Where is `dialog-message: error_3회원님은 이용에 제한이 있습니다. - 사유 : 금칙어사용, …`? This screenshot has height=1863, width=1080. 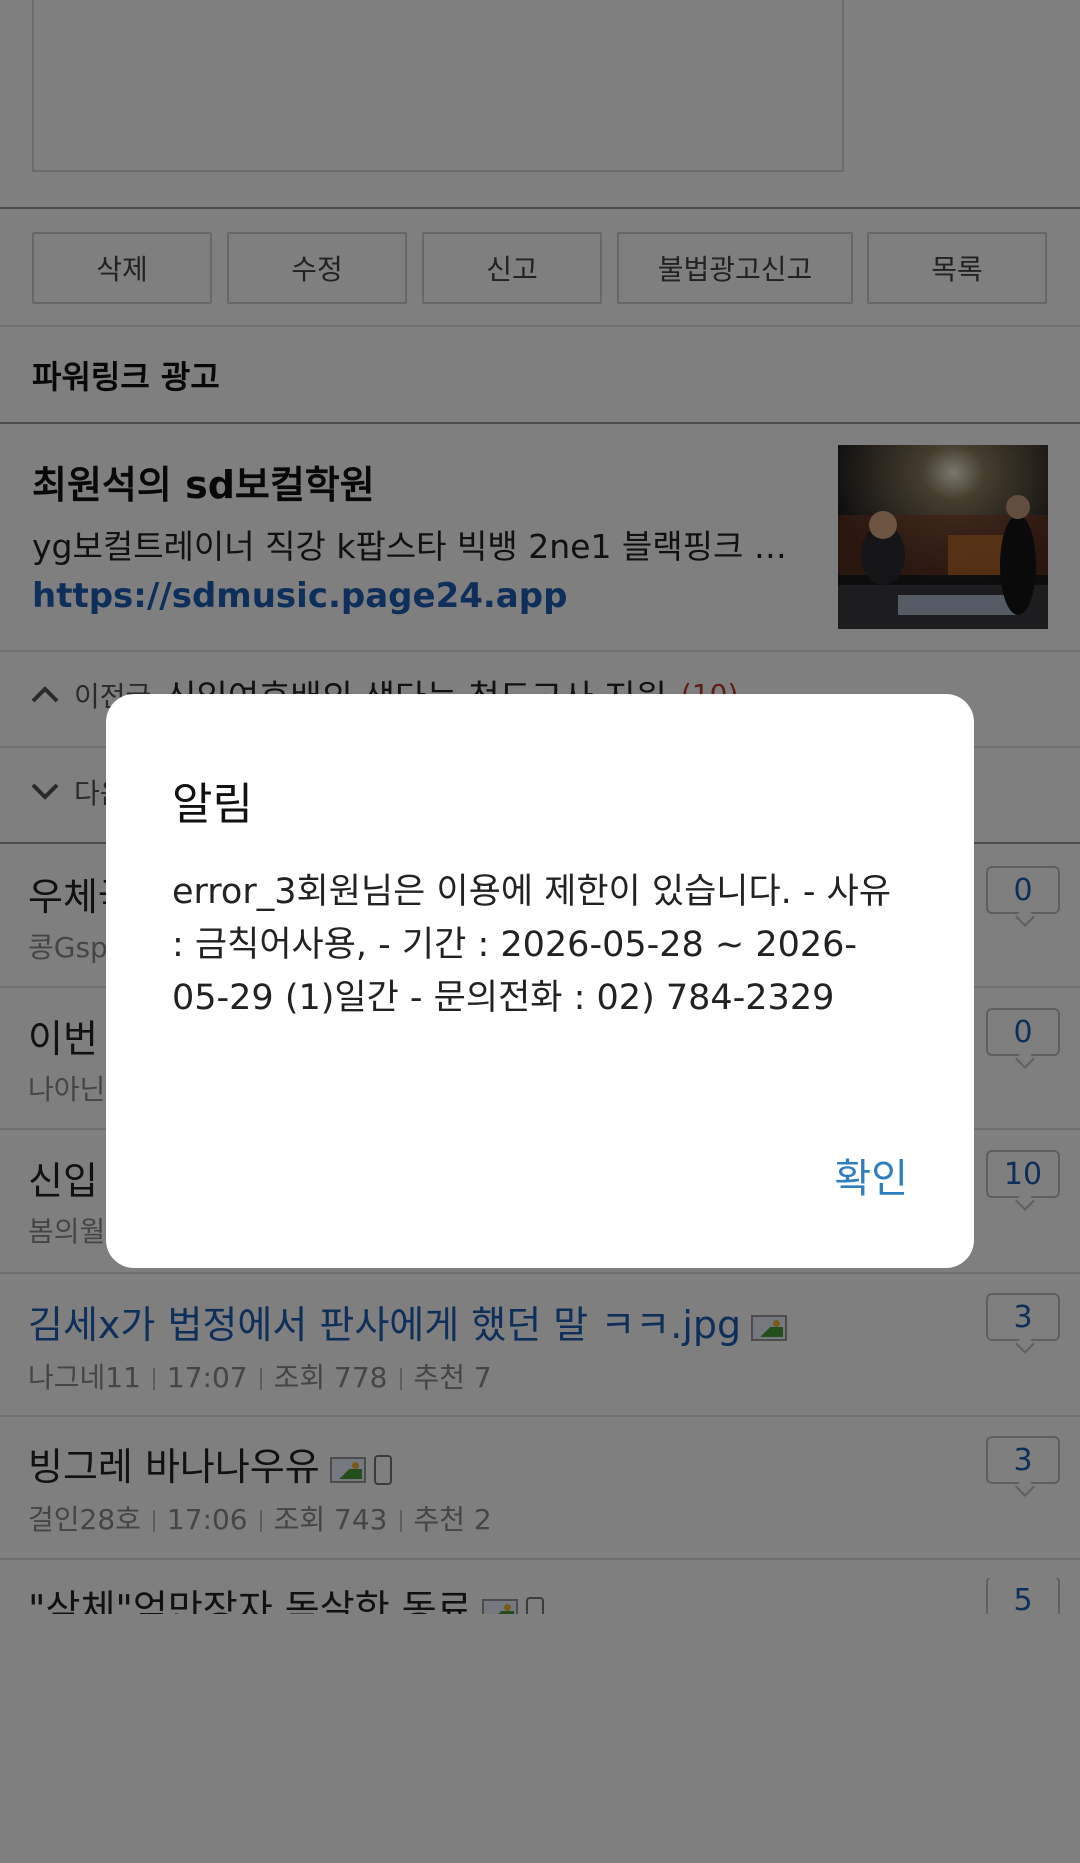 dialog-message: error_3회원님은 이용에 제한이 있습니다. - 사유 : 금칙어사용, … is located at coordinates (532, 945).